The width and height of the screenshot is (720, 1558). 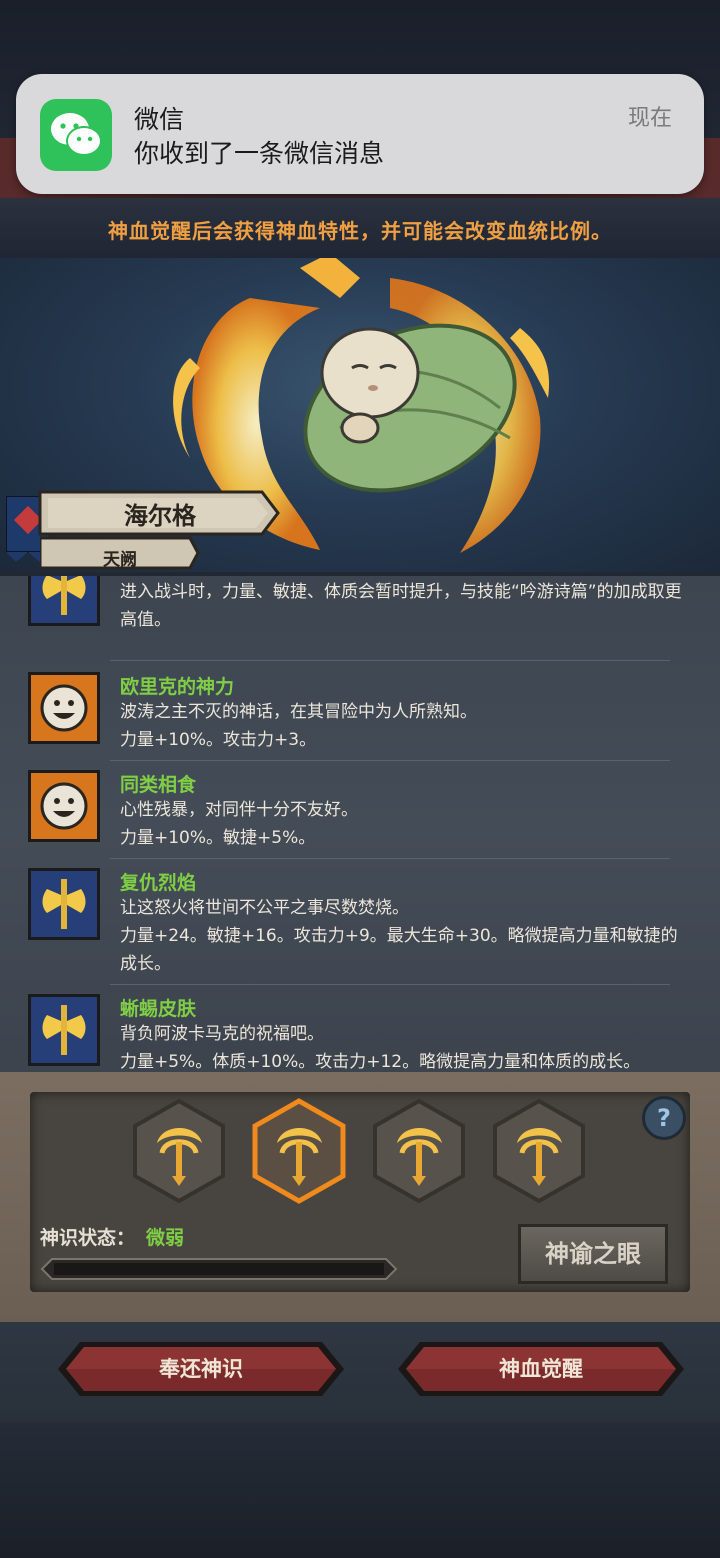 What do you see at coordinates (160, 516) in the screenshot?
I see `hero-name: 海尔格` at bounding box center [160, 516].